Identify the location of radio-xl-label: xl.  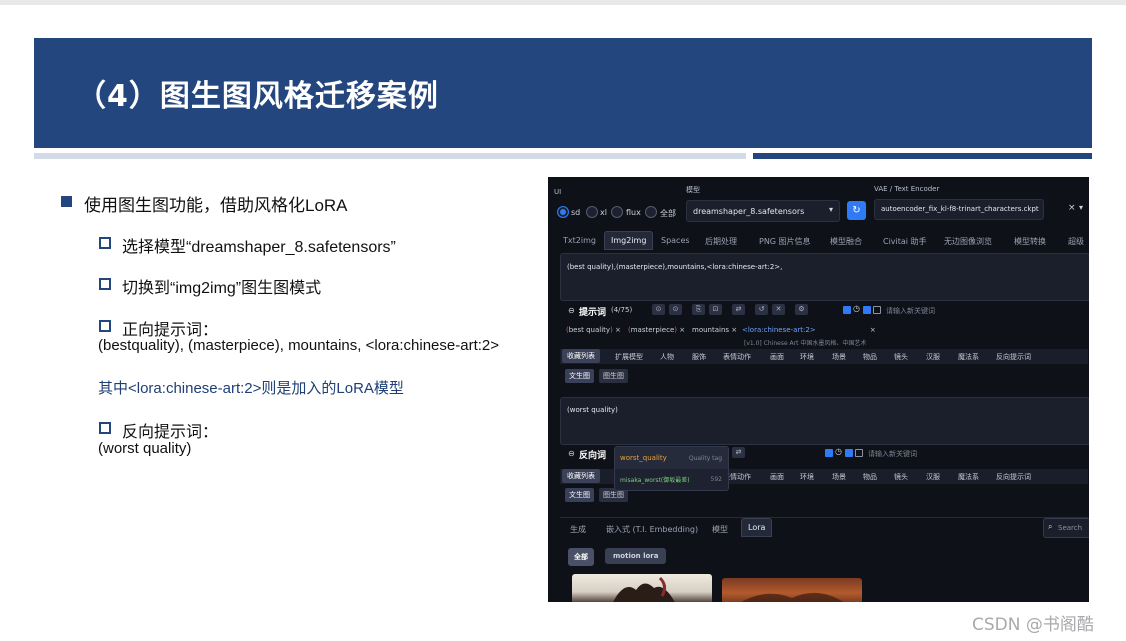
(603, 212).